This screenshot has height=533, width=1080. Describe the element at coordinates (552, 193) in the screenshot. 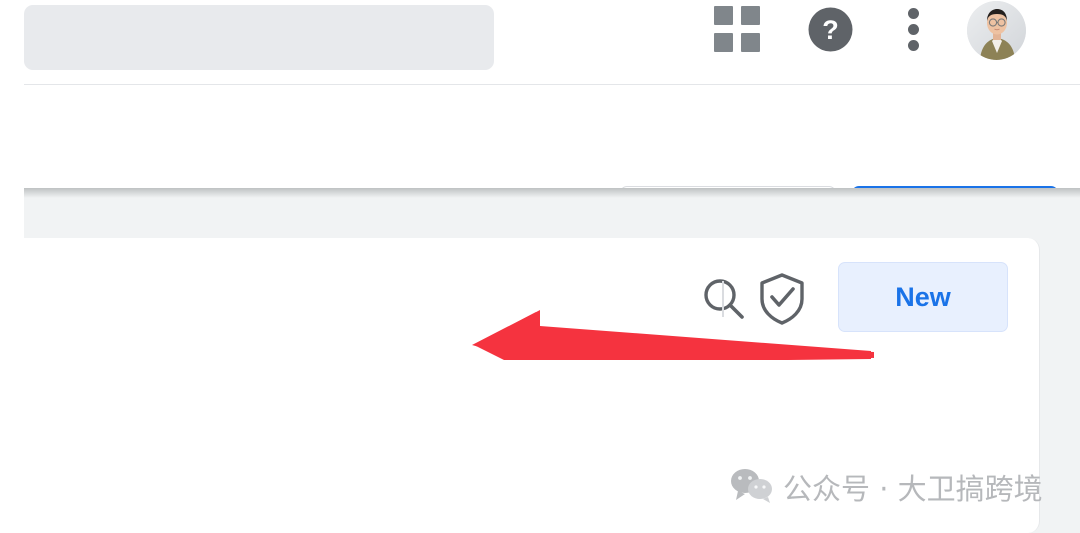

I see `header-shadow` at that location.